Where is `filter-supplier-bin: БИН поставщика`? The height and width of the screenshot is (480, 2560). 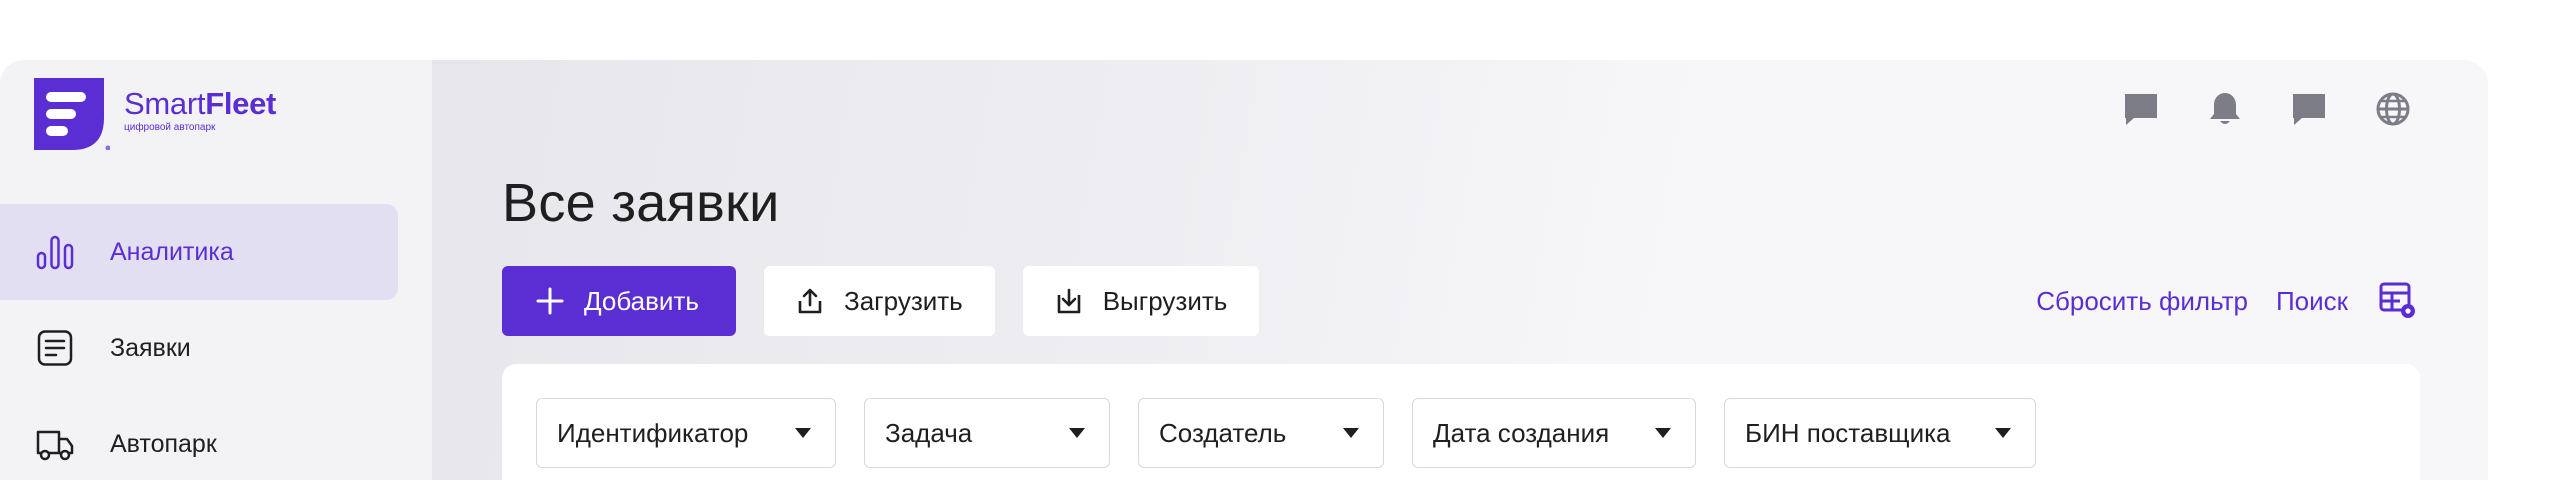 filter-supplier-bin: БИН поставщика is located at coordinates (1880, 433).